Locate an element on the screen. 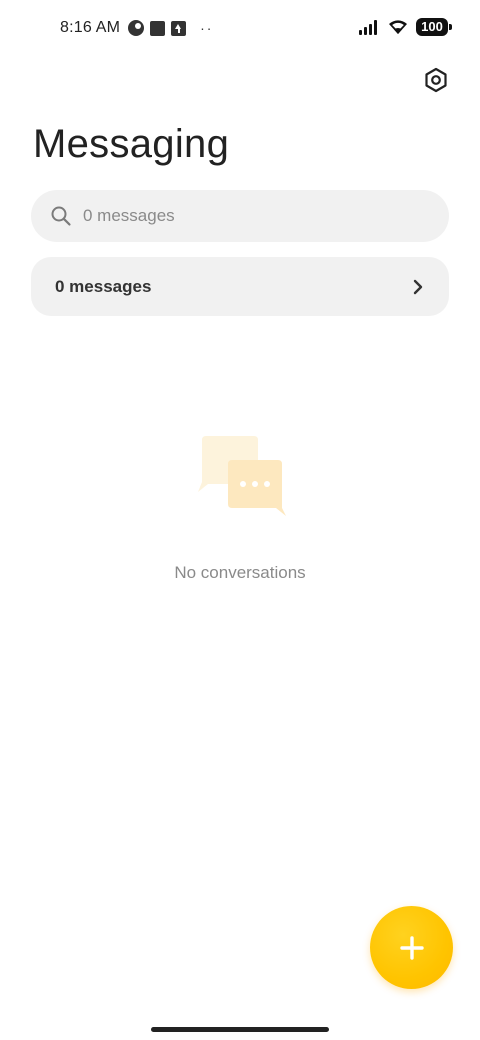 Image resolution: width=480 pixels, height=1040 pixels. status-bar-right: 100 is located at coordinates (405, 27).